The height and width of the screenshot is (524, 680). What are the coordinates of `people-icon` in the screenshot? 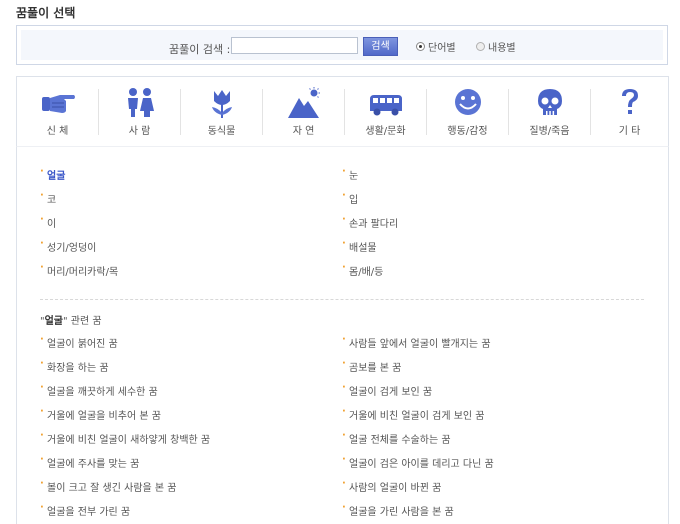 It's located at (139, 103).